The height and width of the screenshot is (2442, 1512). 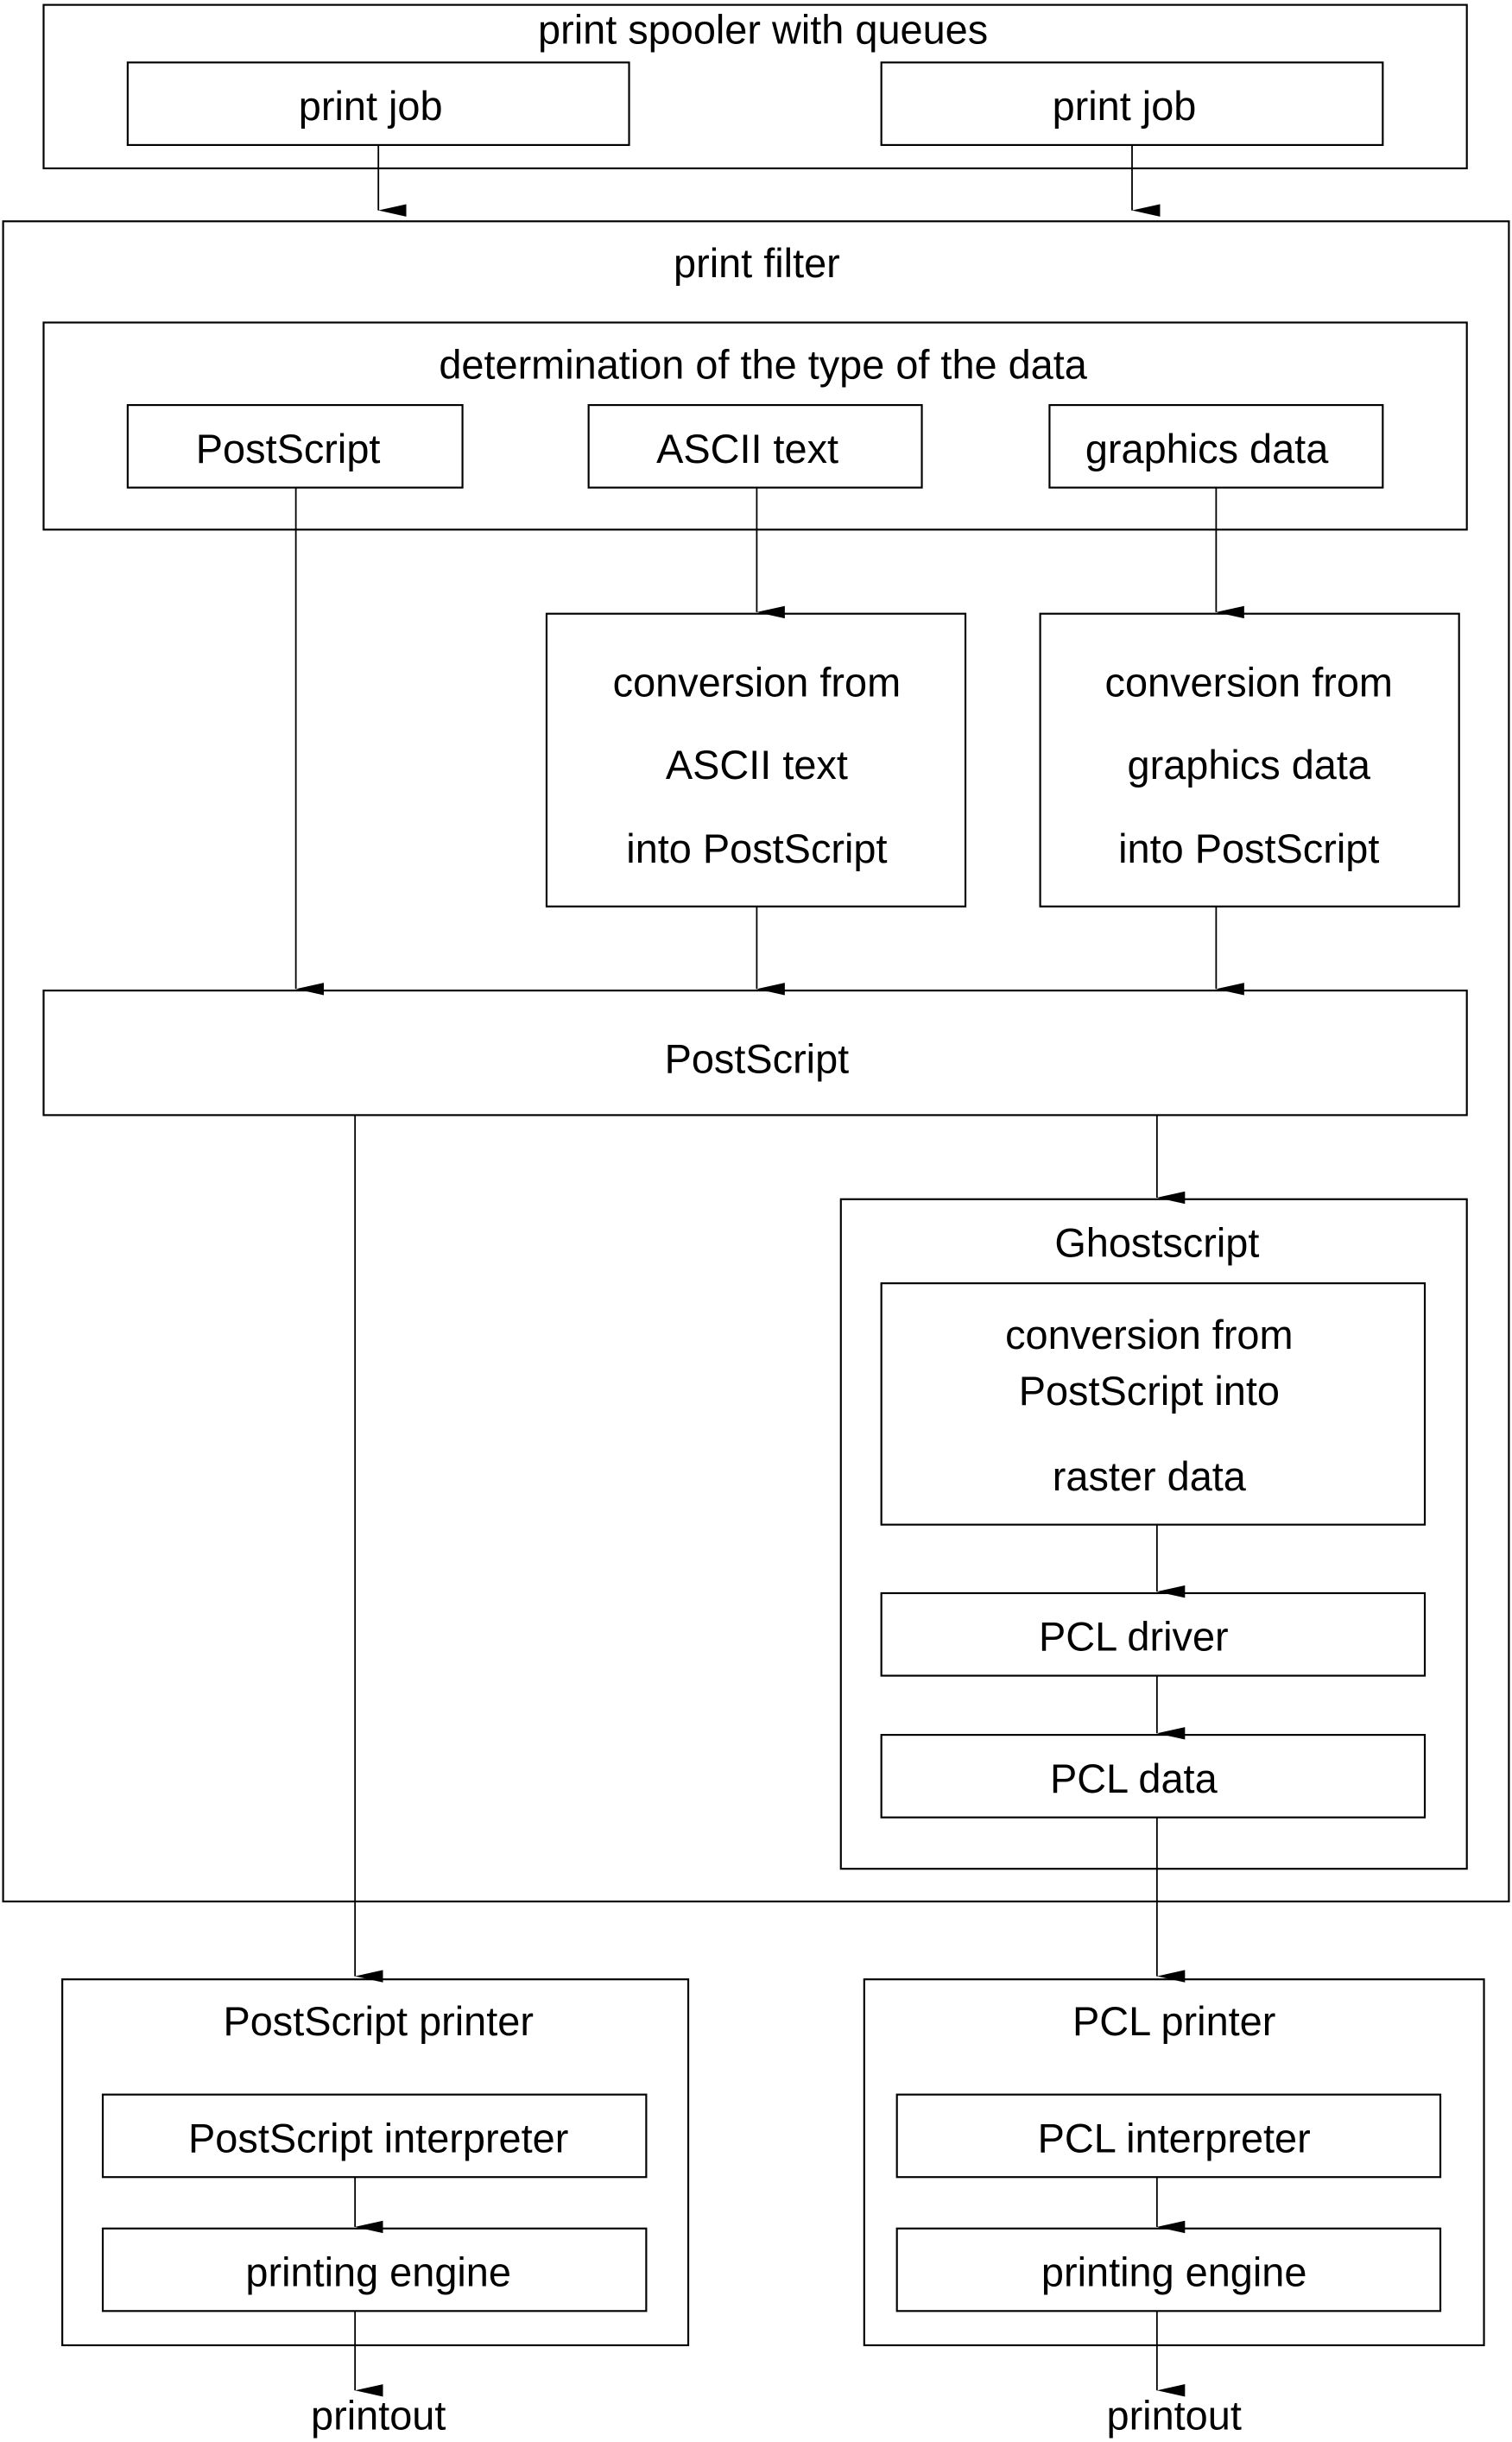 I want to click on print-job-1-label: print job, so click(x=371, y=106).